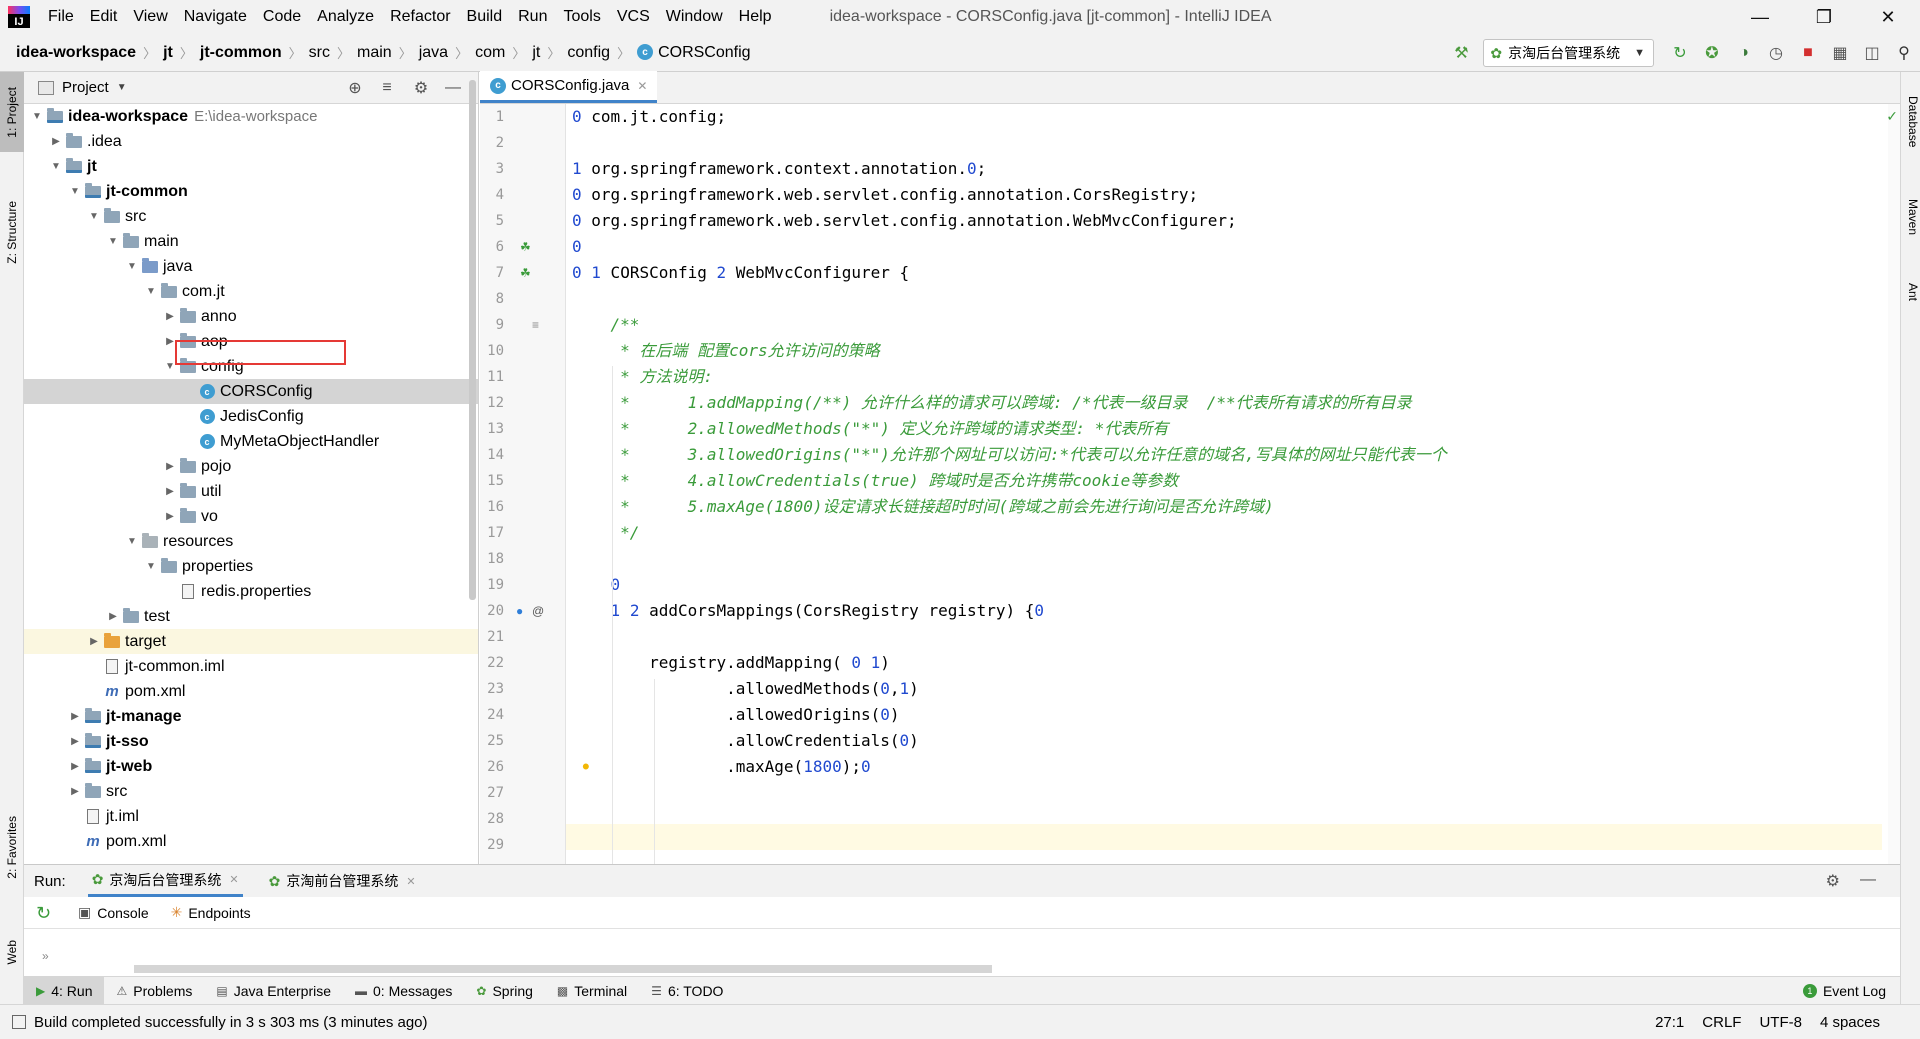 The height and width of the screenshot is (1039, 1920). I want to click on tree-item-corsconfig: c CORSConfig, so click(251, 391).